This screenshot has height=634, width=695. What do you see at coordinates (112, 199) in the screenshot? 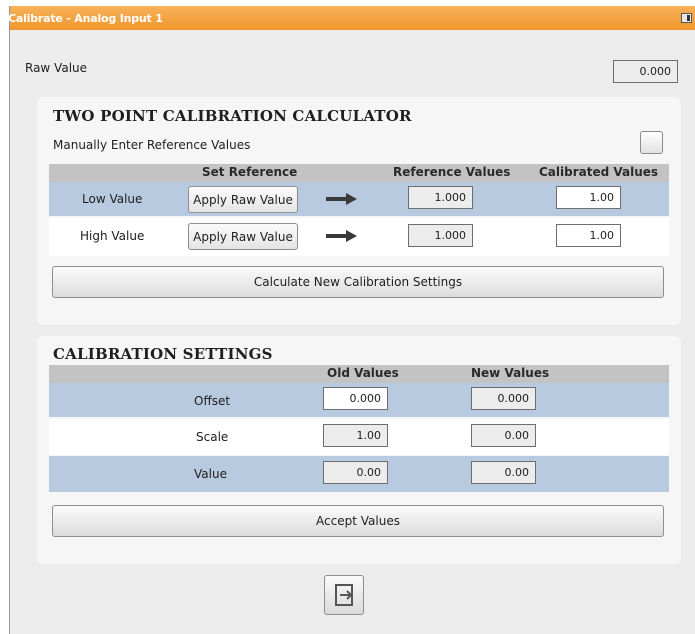
I see `low-value-label: Low Value` at bounding box center [112, 199].